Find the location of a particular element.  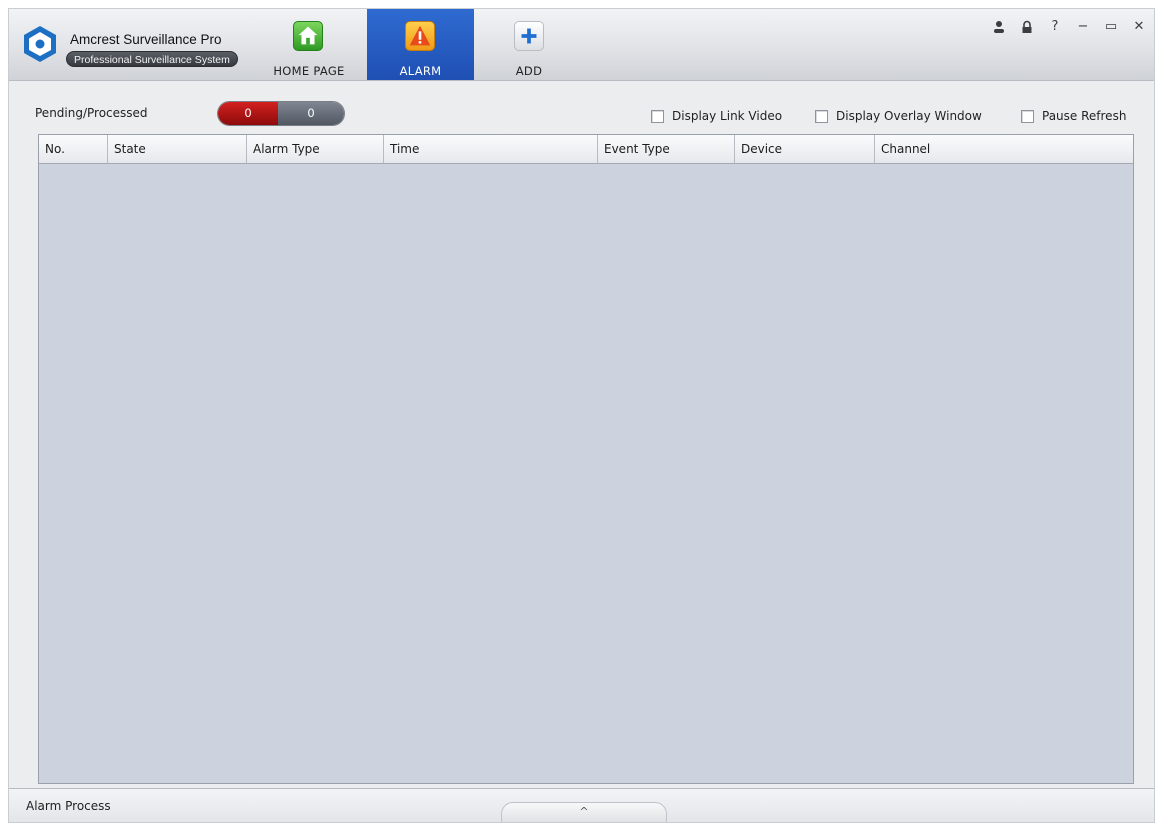

expand-panel-handle: ^ is located at coordinates (584, 812).